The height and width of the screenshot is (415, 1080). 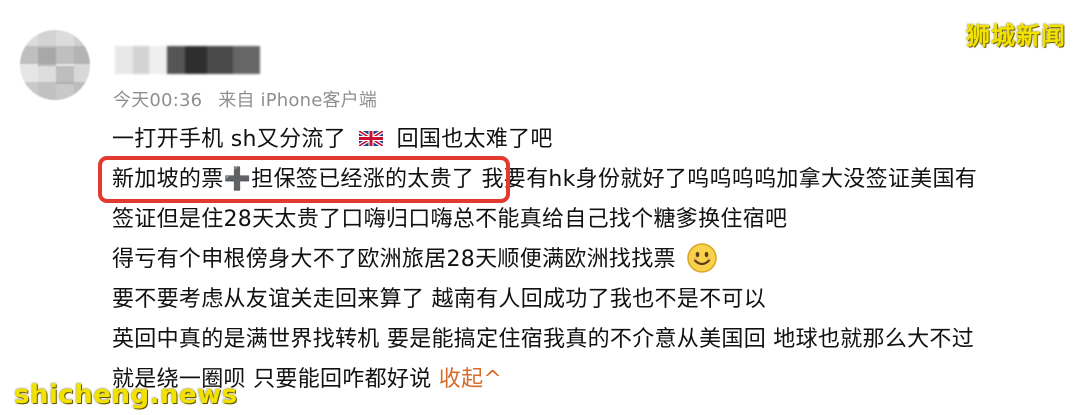 I want to click on comment-line-5: 要不要考虑从友谊关走回来算了 越南有人回成功了我也不是不可以, so click(x=587, y=300).